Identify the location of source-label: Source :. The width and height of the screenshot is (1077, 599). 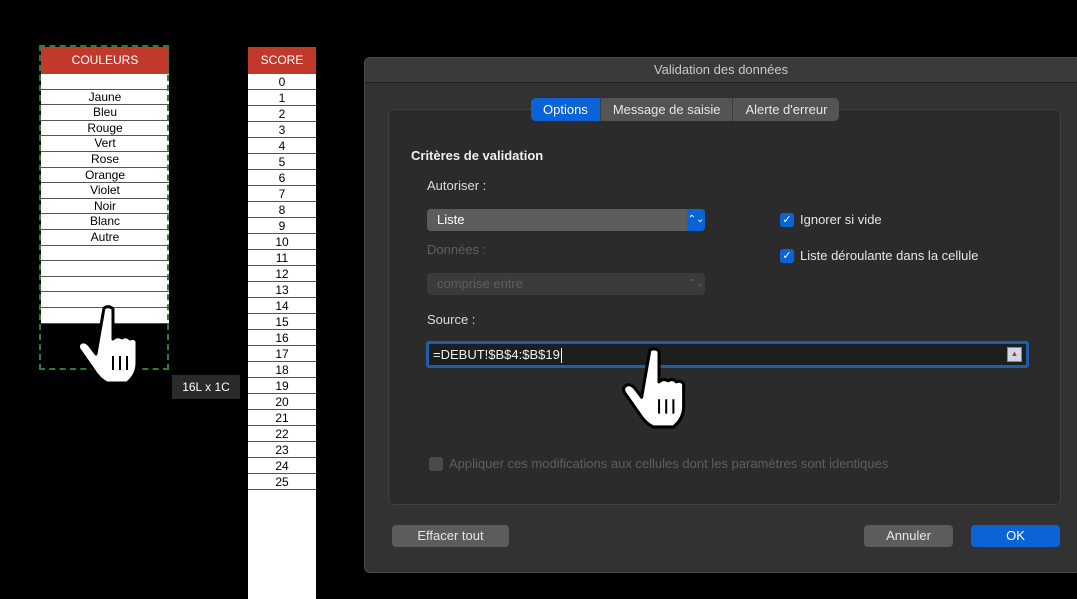
(451, 319).